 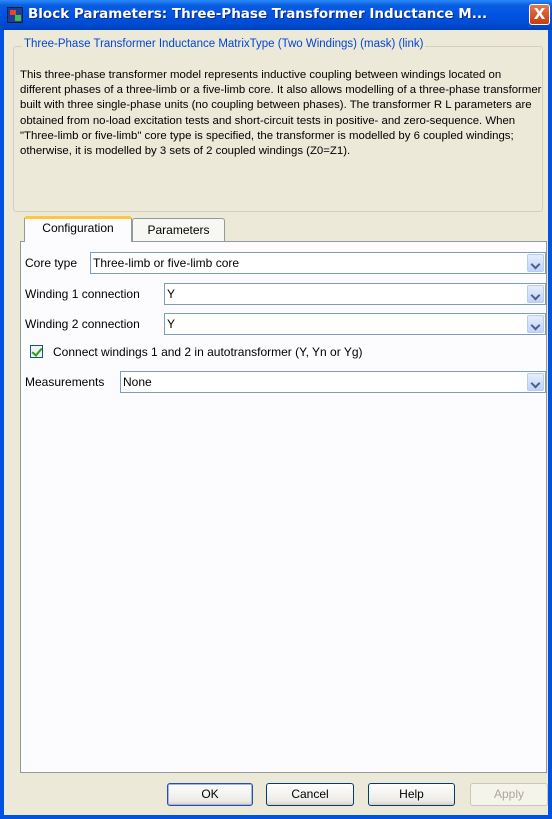 What do you see at coordinates (171, 324) in the screenshot?
I see `winding2-value: Y` at bounding box center [171, 324].